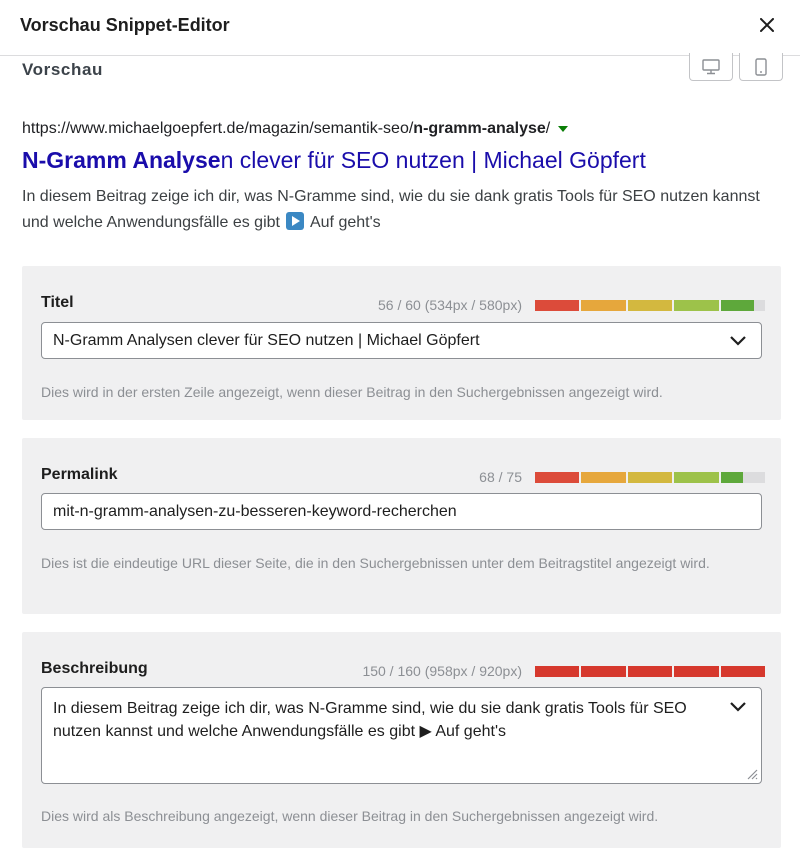  I want to click on mobile-icon, so click(761, 66).